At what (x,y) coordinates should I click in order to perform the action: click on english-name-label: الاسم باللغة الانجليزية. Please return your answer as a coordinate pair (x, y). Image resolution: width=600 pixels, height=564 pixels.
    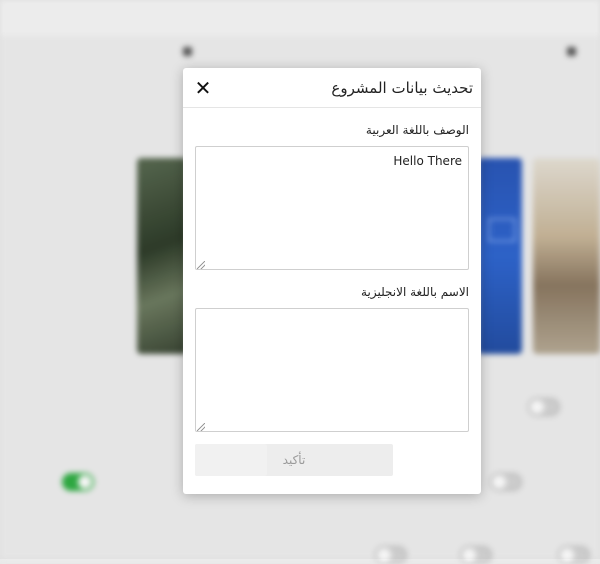
    Looking at the image, I should click on (415, 292).